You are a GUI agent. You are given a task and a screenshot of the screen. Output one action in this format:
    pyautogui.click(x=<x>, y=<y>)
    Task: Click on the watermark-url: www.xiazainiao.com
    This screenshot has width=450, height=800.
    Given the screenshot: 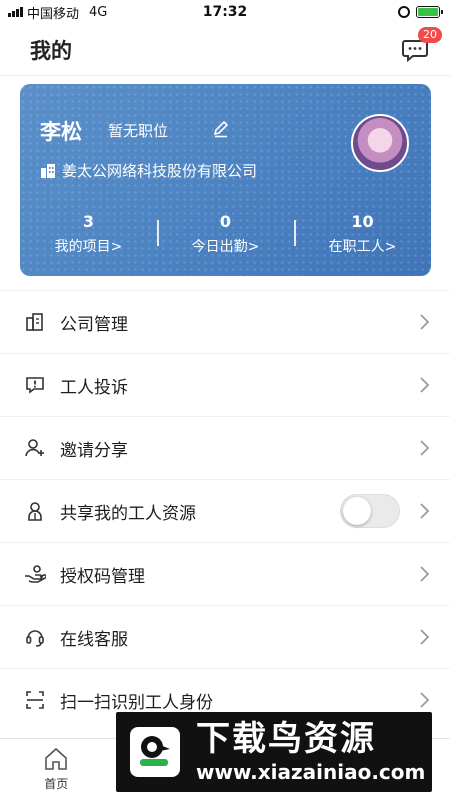 What is the action you would take?
    pyautogui.click(x=311, y=772)
    